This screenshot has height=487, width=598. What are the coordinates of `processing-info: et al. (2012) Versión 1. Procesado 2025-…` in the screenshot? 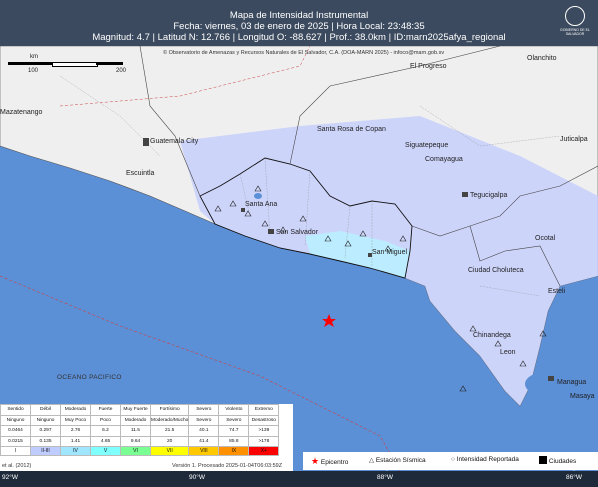 It's located at (146, 466).